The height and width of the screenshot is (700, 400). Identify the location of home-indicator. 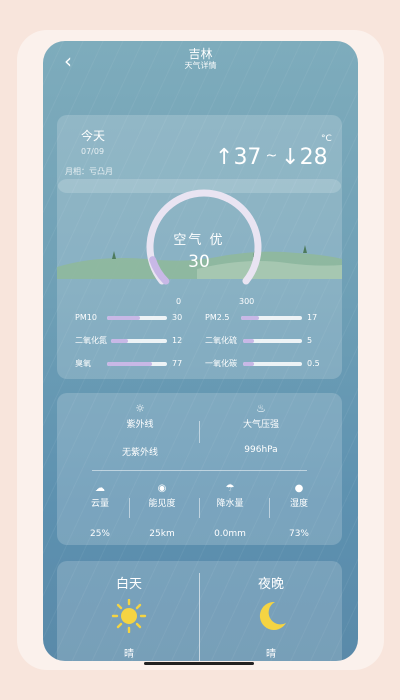
(199, 663).